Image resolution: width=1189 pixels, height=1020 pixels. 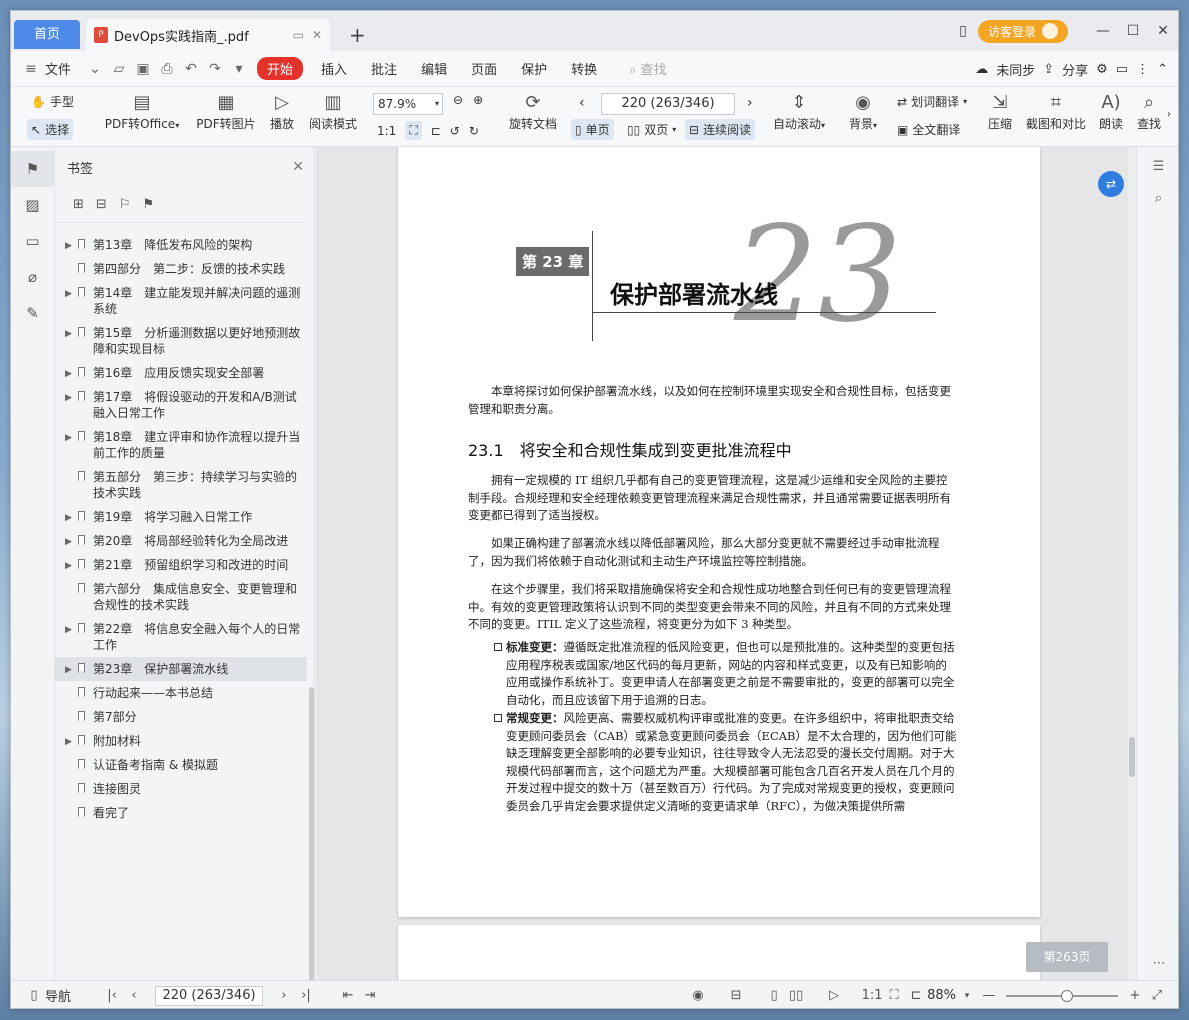 I want to click on close-tab-icon: ✕, so click(x=317, y=35).